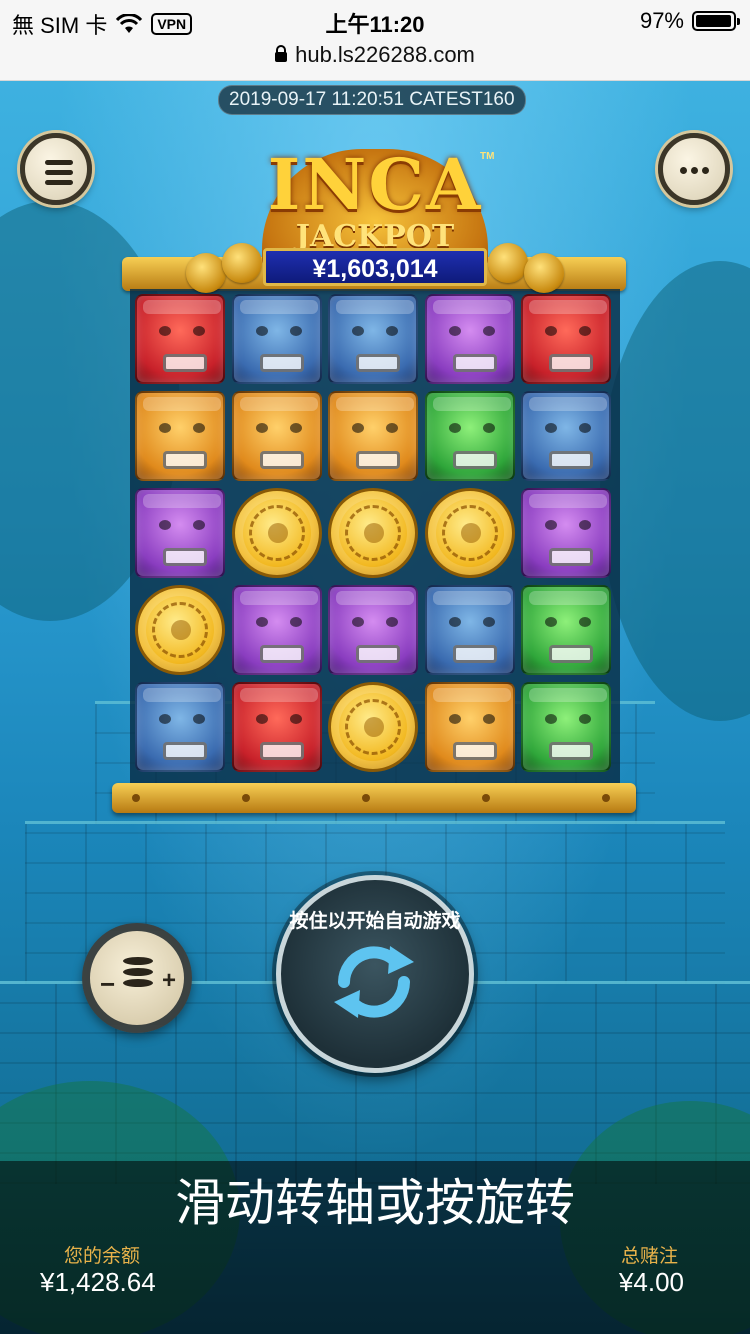 The width and height of the screenshot is (750, 1334). Describe the element at coordinates (651, 1282) in the screenshot. I see `total-bet-value: ¥4.00` at that location.